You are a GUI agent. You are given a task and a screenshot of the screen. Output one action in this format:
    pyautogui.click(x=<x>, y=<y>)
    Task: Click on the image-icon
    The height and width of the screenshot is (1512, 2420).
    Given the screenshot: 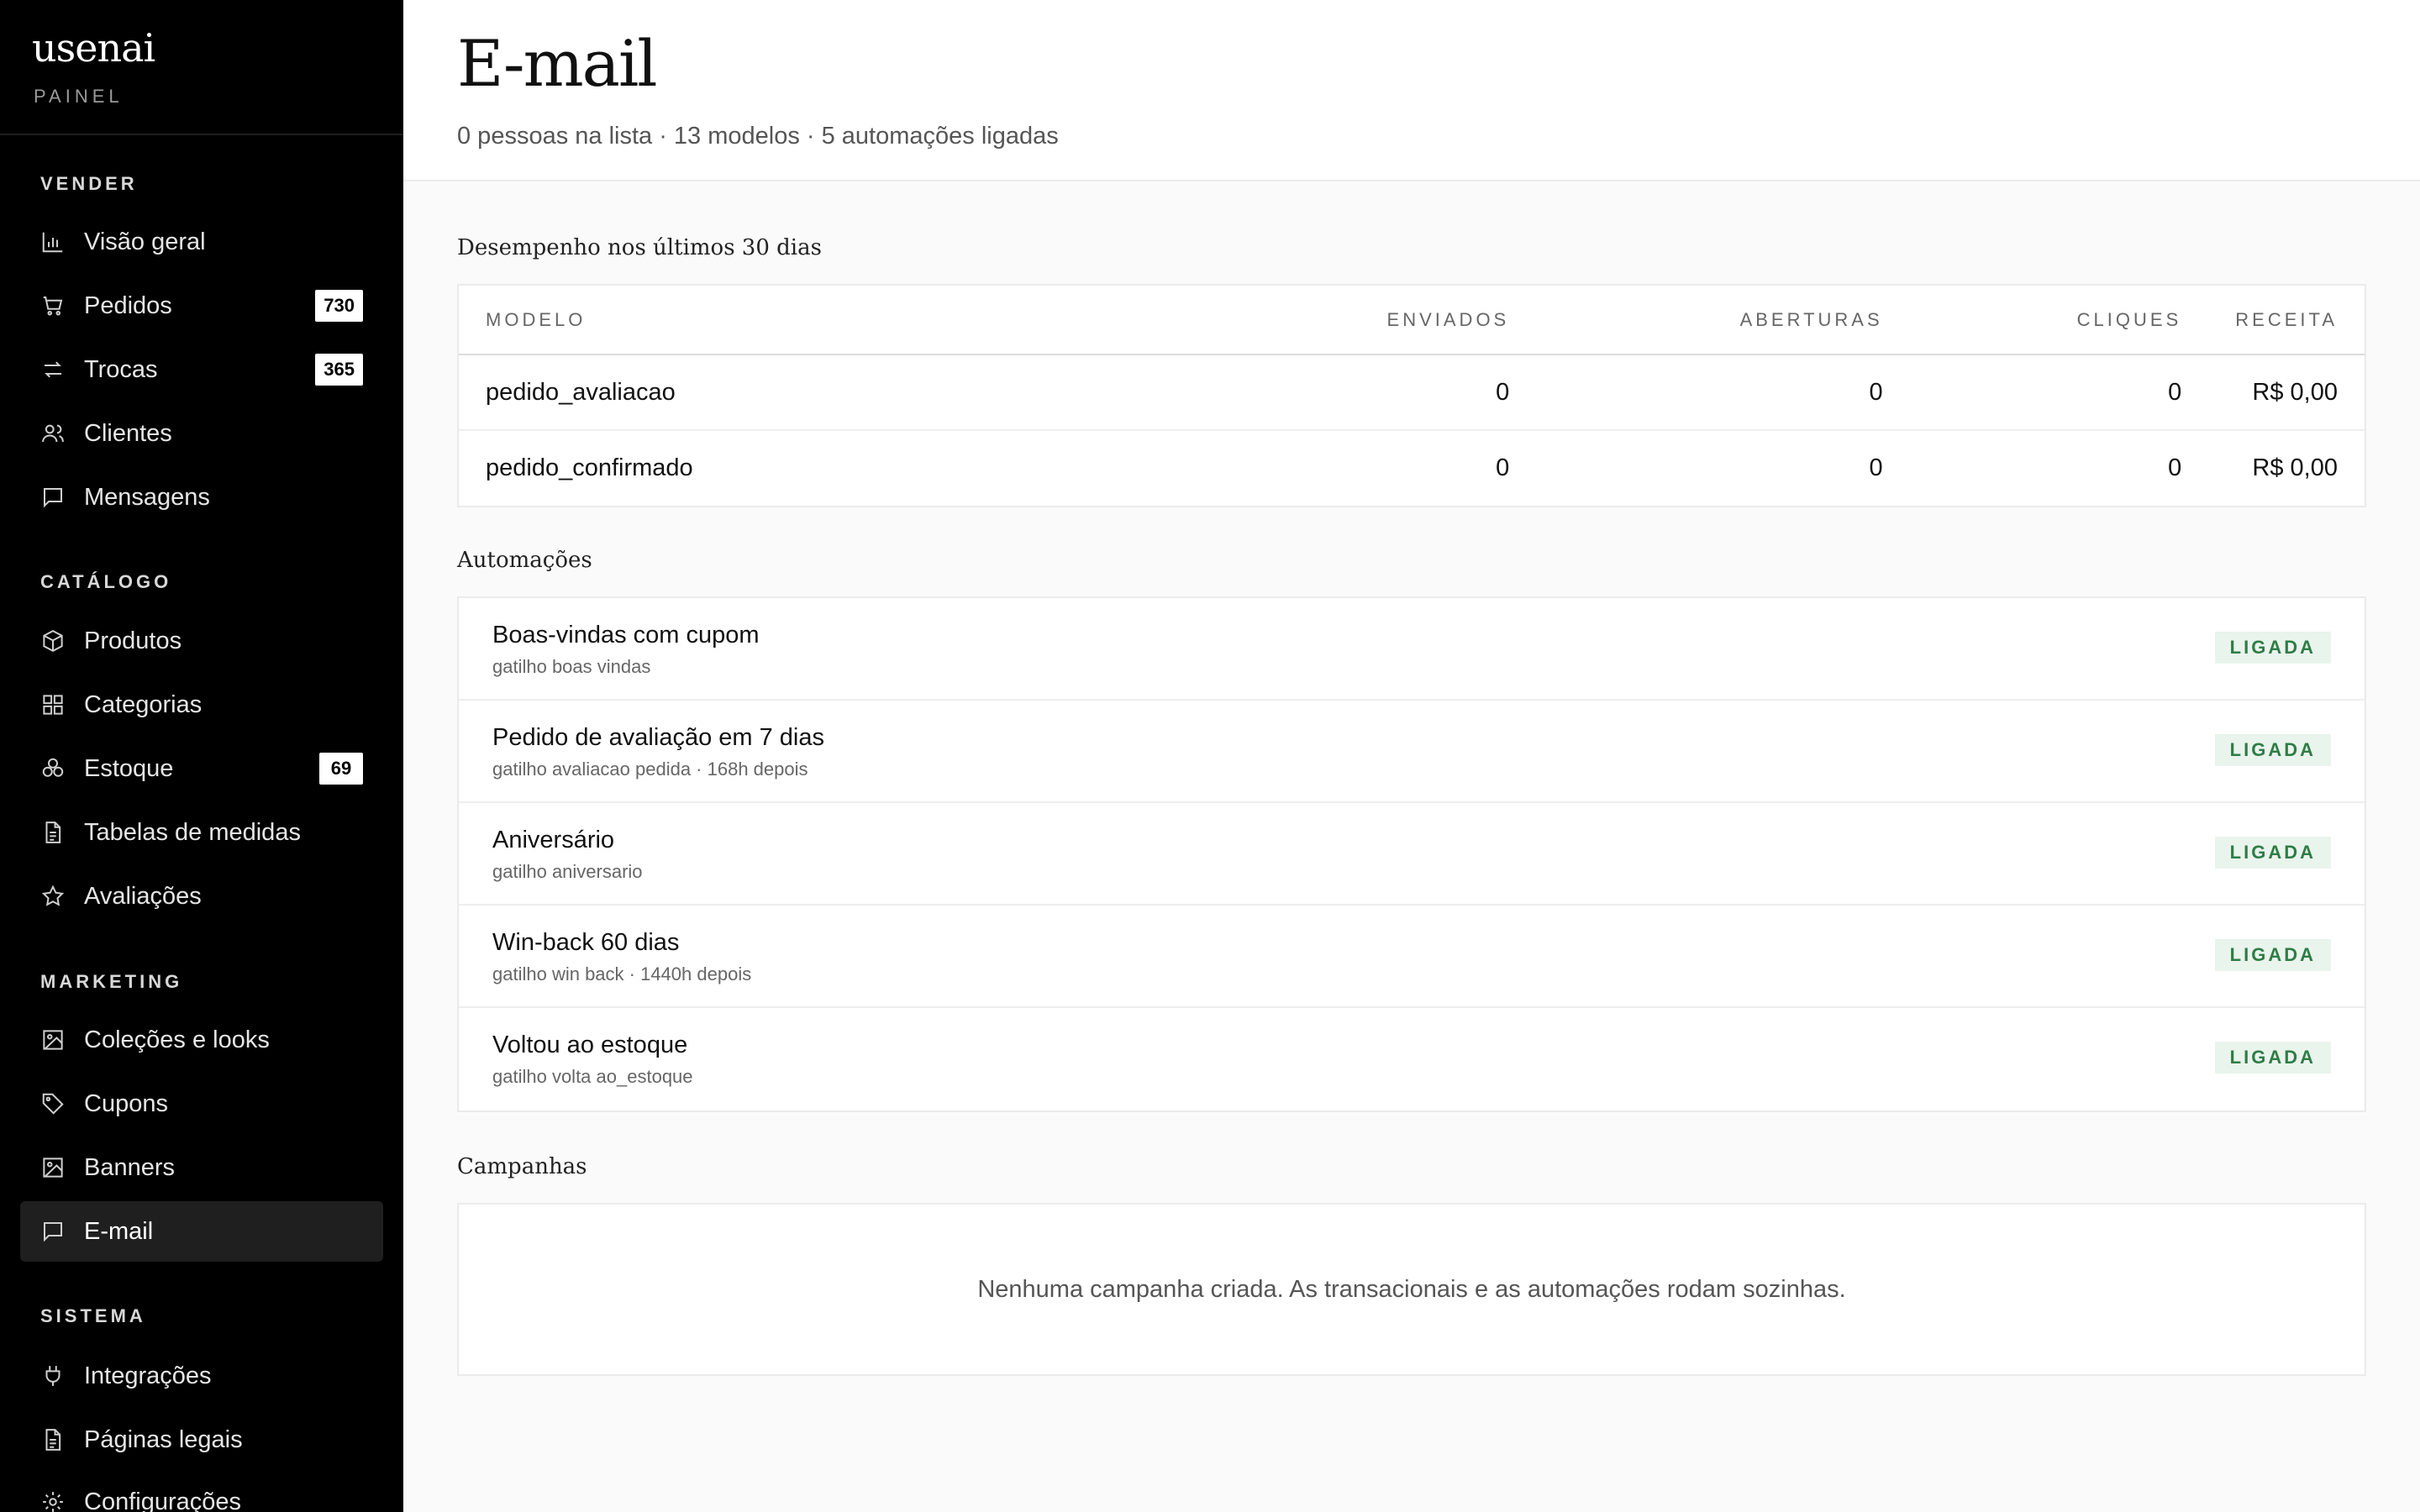 What is the action you would take?
    pyautogui.click(x=53, y=1040)
    